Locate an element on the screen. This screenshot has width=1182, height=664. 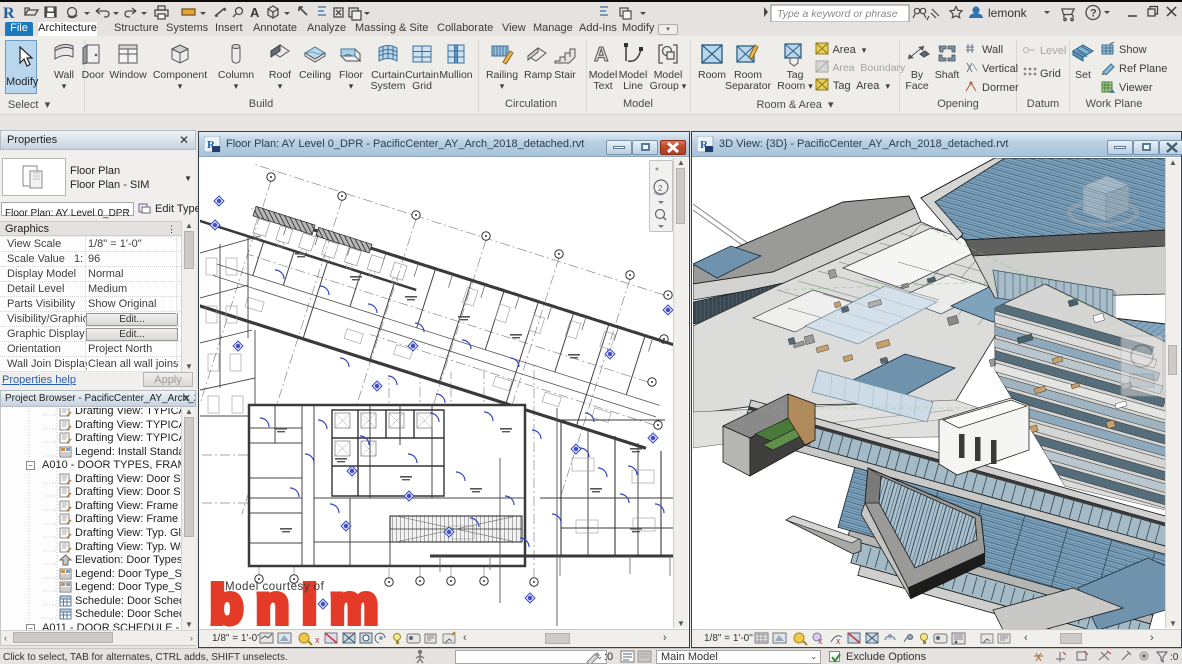
svg-text: R is located at coordinates (9, 13).